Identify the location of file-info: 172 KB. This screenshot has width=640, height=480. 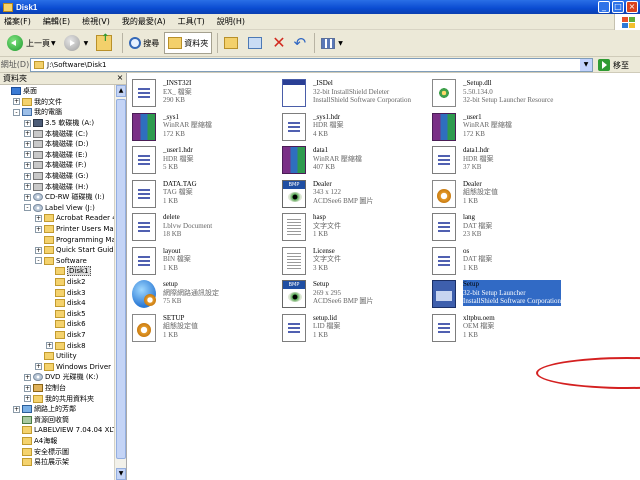
(174, 133).